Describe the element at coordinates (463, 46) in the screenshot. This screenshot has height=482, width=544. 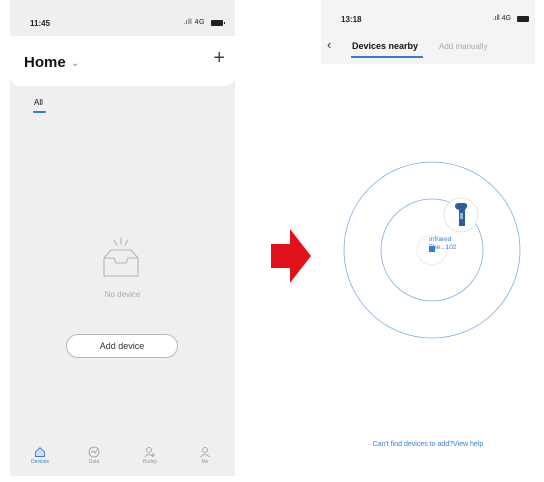
I see `tab-add-manually: Add manually` at that location.